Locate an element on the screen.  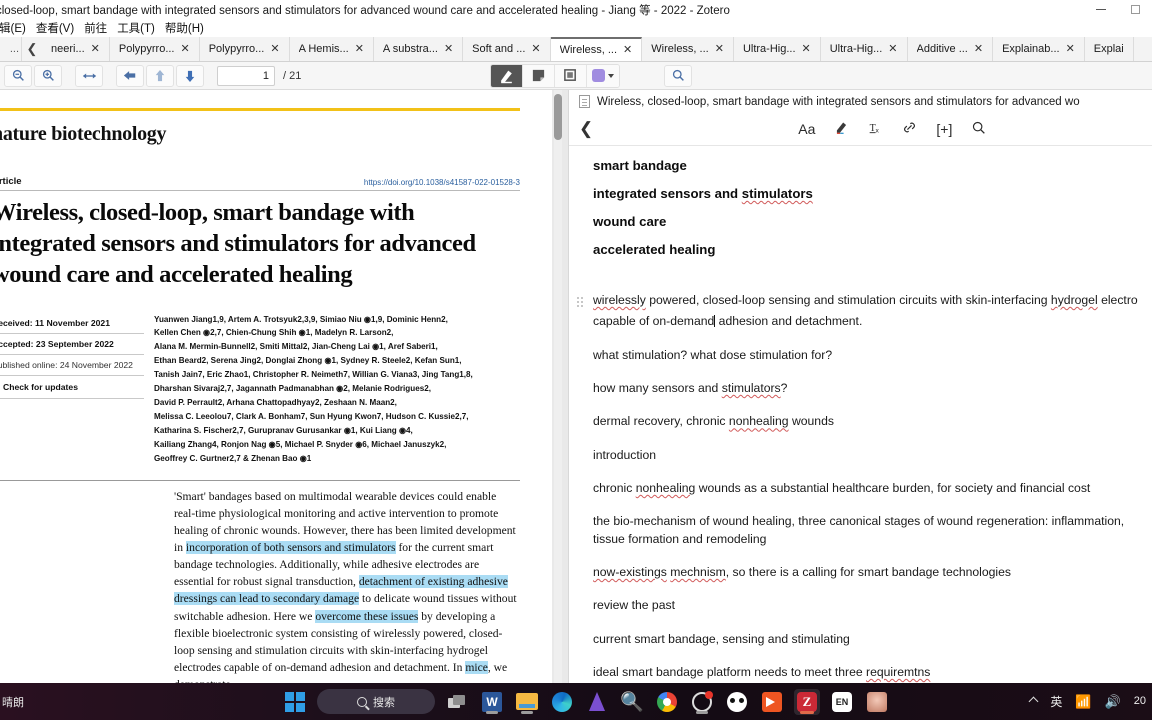
chevron-up-icon is located at coordinates (1033, 701).